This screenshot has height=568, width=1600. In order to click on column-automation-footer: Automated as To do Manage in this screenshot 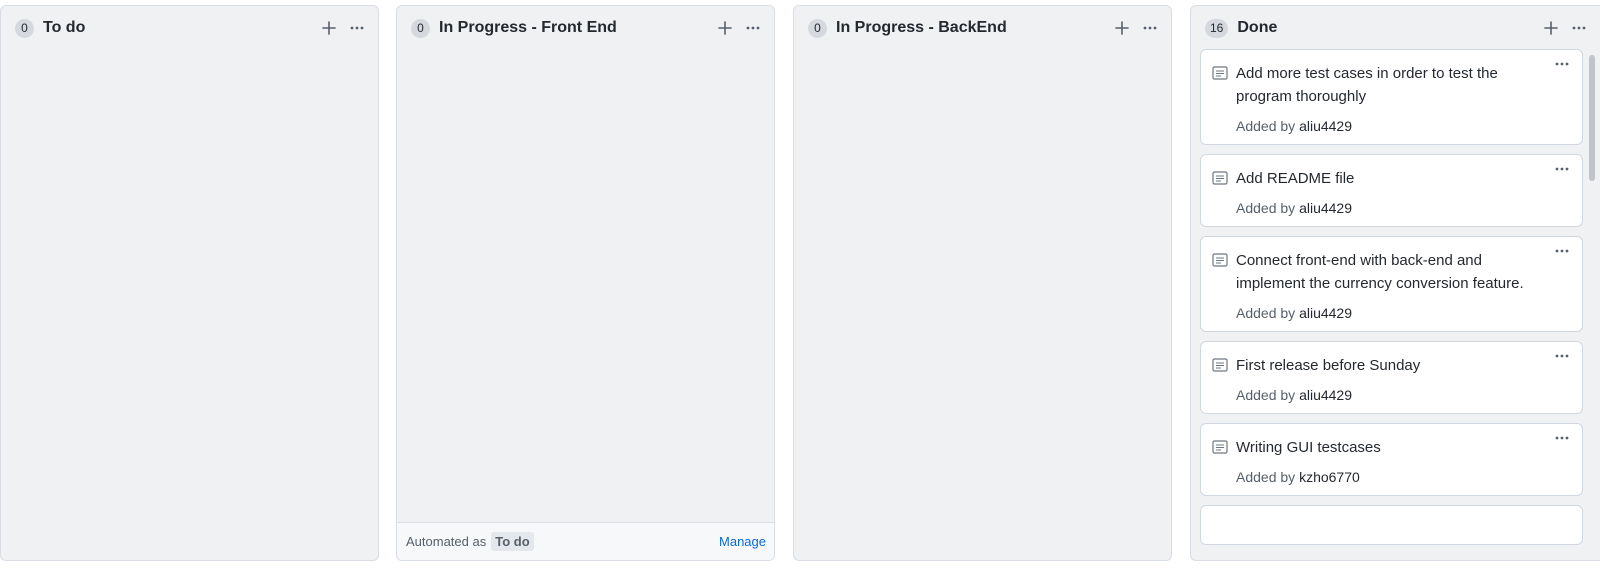, I will do `click(585, 541)`.